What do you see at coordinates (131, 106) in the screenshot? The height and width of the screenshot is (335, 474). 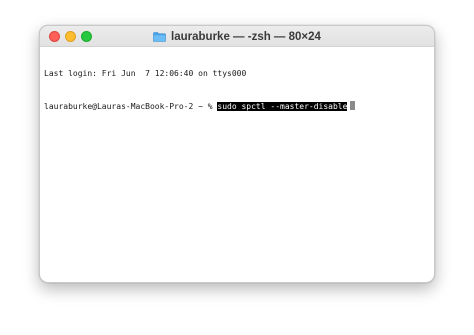 I see `shell-prompt: lauraburke@Lauras-MacBook-Pro-2 ~ %` at bounding box center [131, 106].